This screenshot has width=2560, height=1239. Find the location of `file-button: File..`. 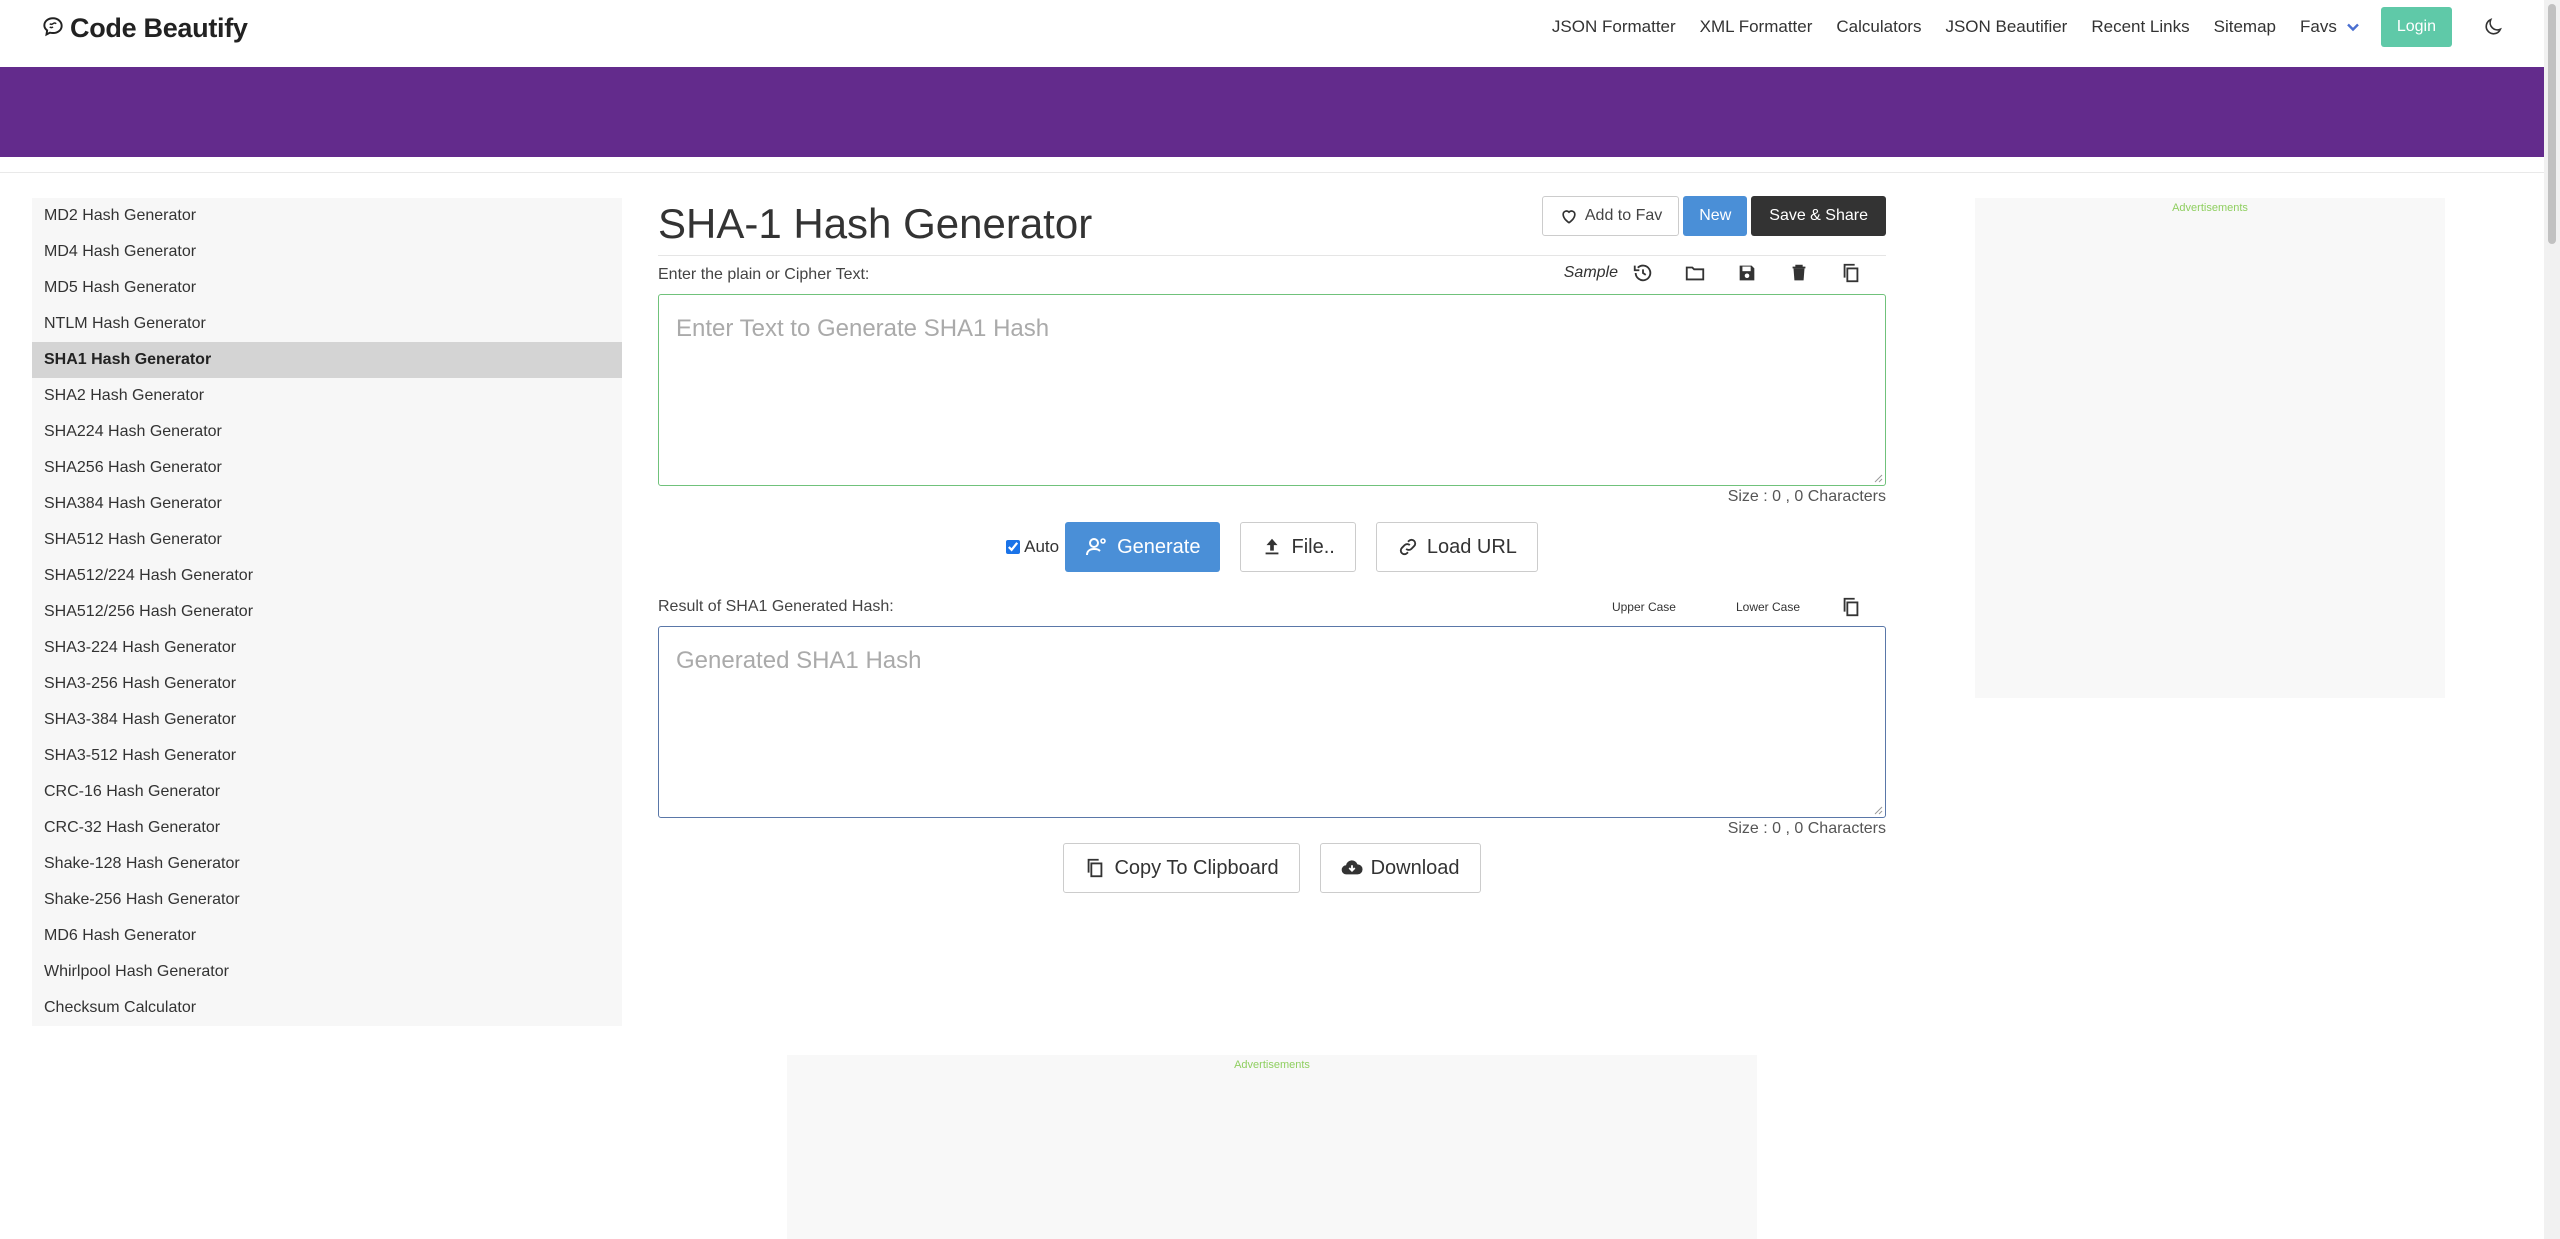

file-button: File.. is located at coordinates (1298, 547).